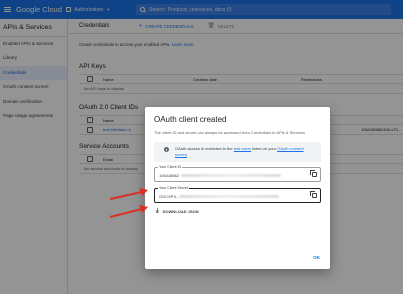  What do you see at coordinates (264, 148) in the screenshot?
I see `notice-middle: listed on your` at bounding box center [264, 148].